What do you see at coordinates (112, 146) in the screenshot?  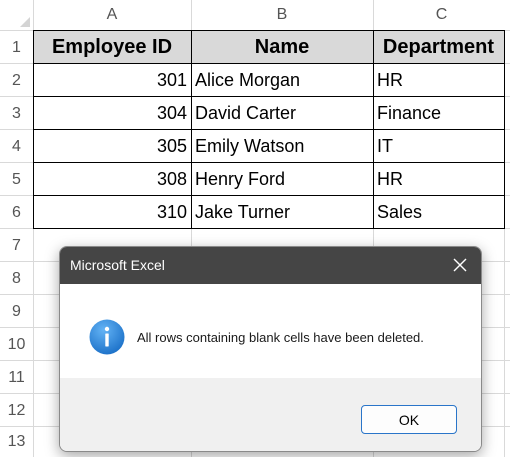 I see `cell-employee-id: 305` at bounding box center [112, 146].